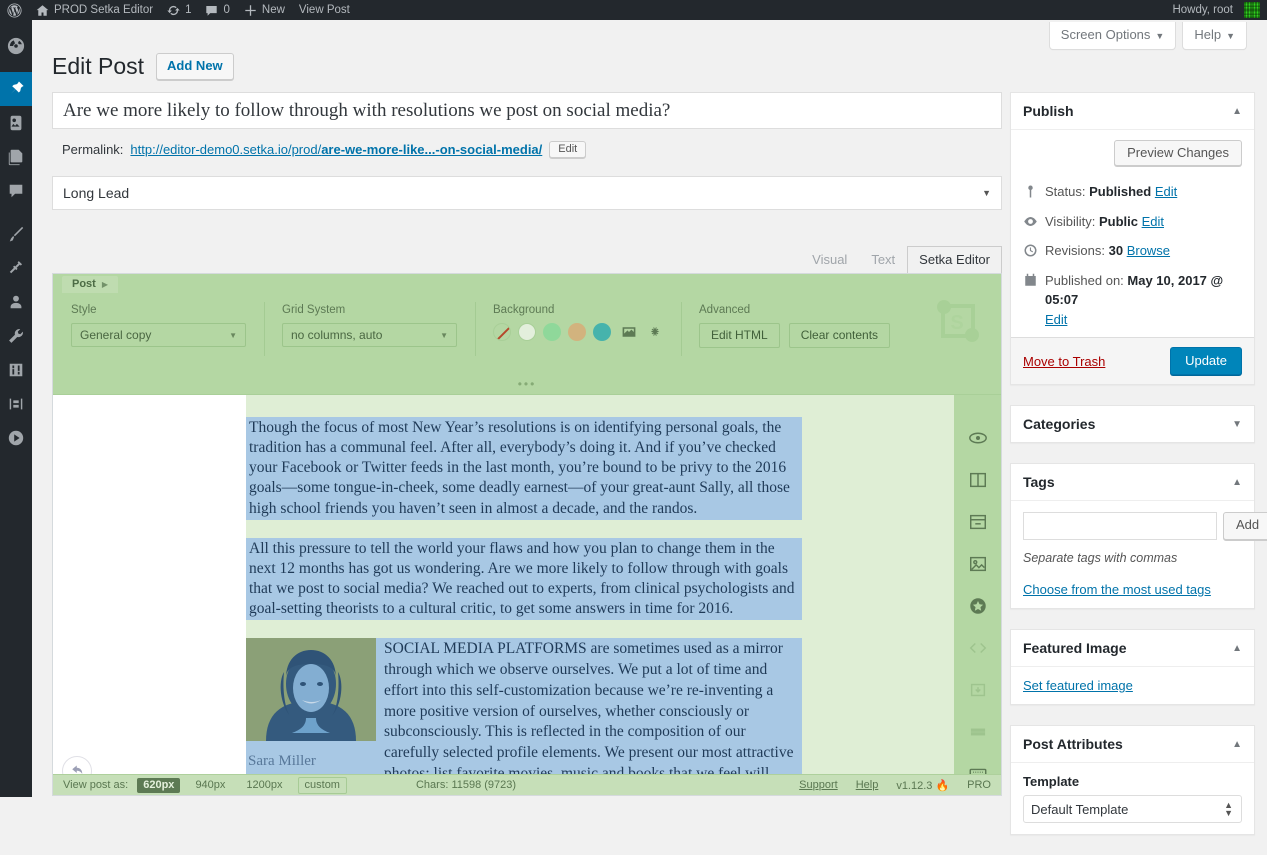 The width and height of the screenshot is (1267, 855). Describe the element at coordinates (1214, 36) in the screenshot. I see `help-button: Help ▼` at that location.